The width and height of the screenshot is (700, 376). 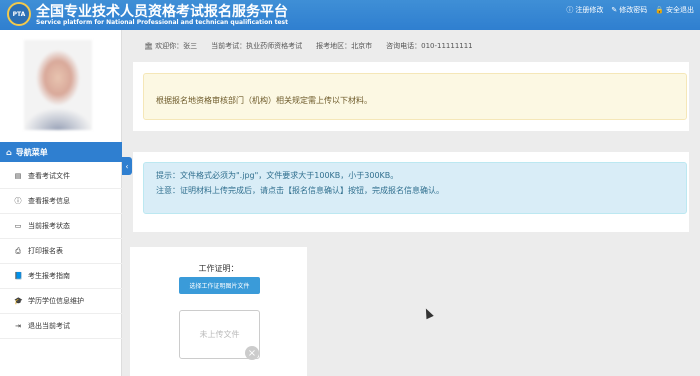 What do you see at coordinates (49, 326) in the screenshot?
I see `sidebar-item-label: 退出当前考试` at bounding box center [49, 326].